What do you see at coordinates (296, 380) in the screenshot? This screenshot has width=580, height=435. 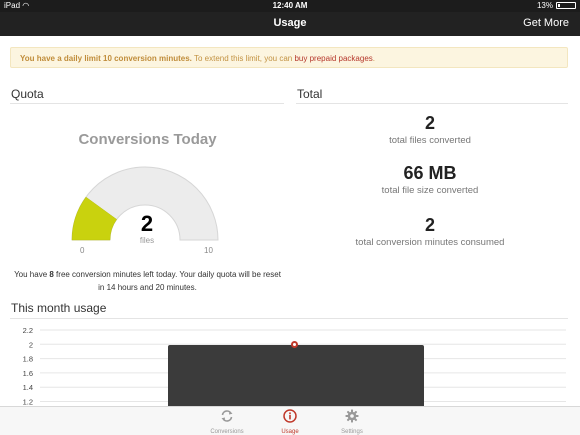 I see `chart-tooltip` at bounding box center [296, 380].